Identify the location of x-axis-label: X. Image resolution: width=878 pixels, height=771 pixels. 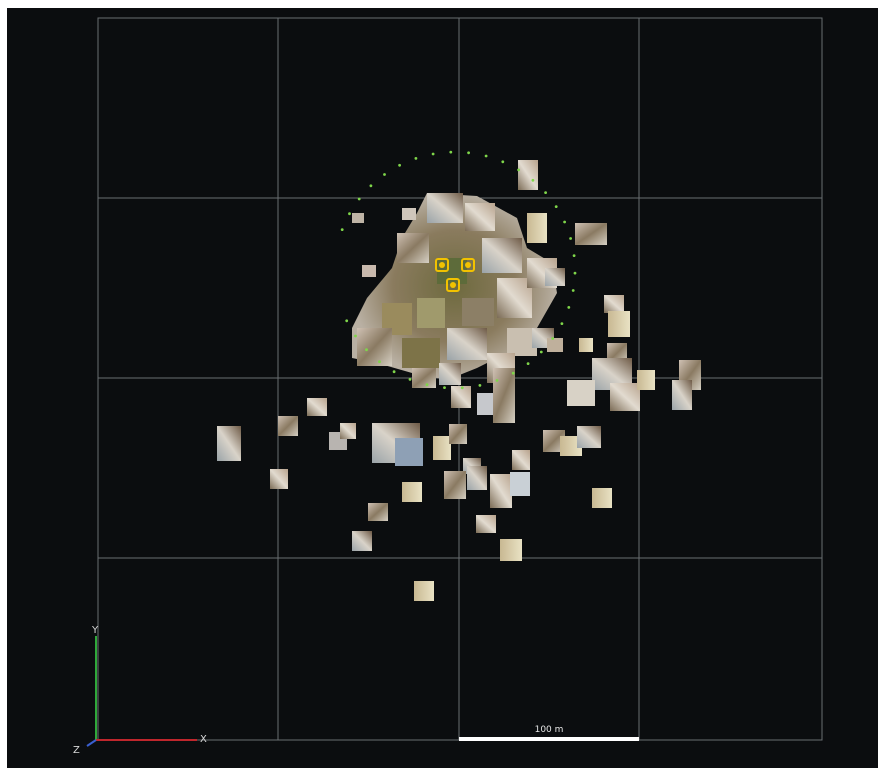
(203, 739).